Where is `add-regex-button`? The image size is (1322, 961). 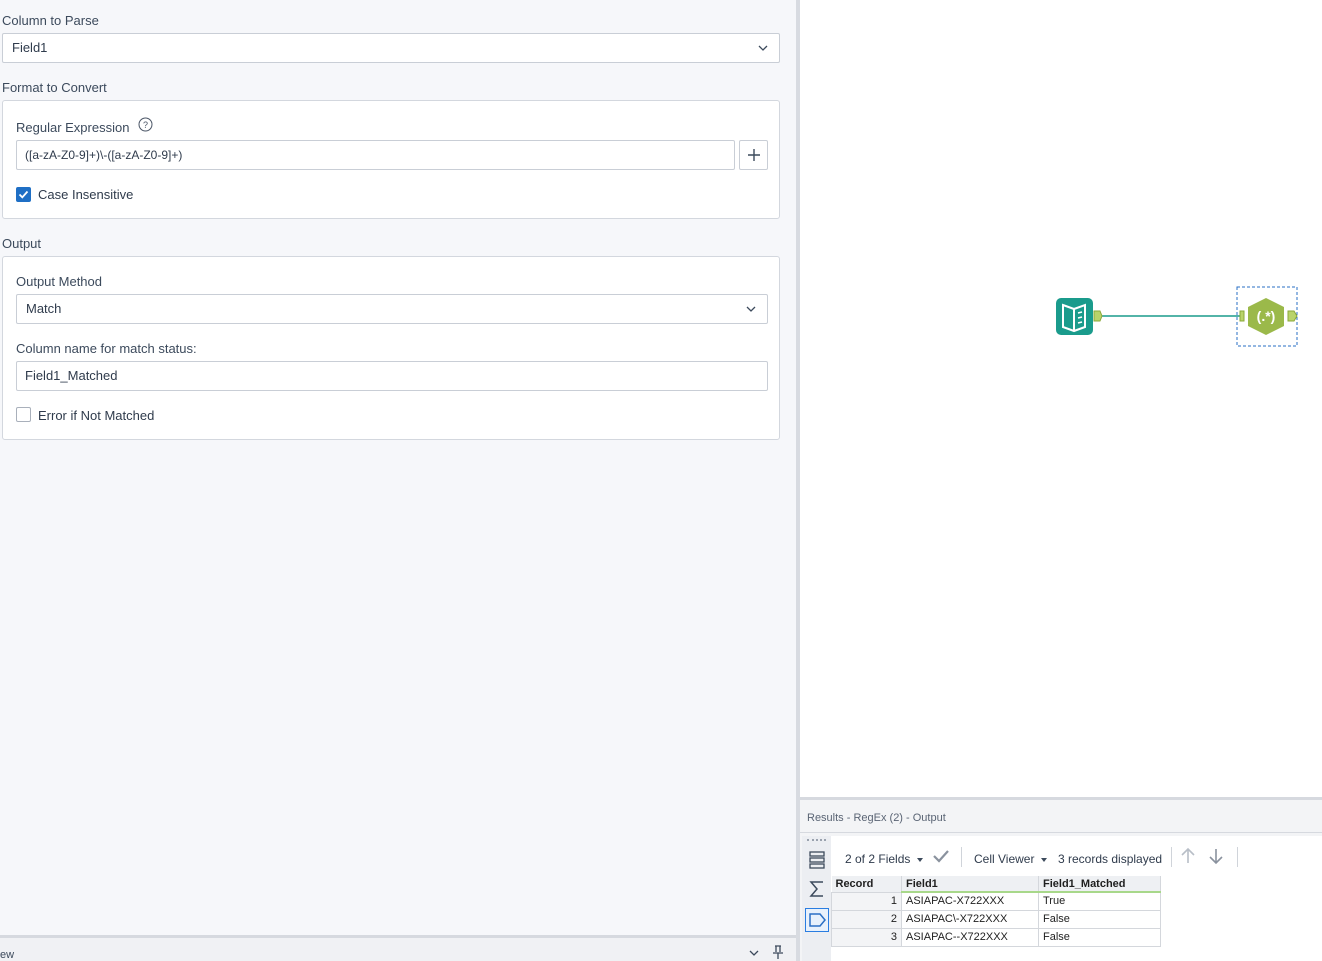
add-regex-button is located at coordinates (753, 155).